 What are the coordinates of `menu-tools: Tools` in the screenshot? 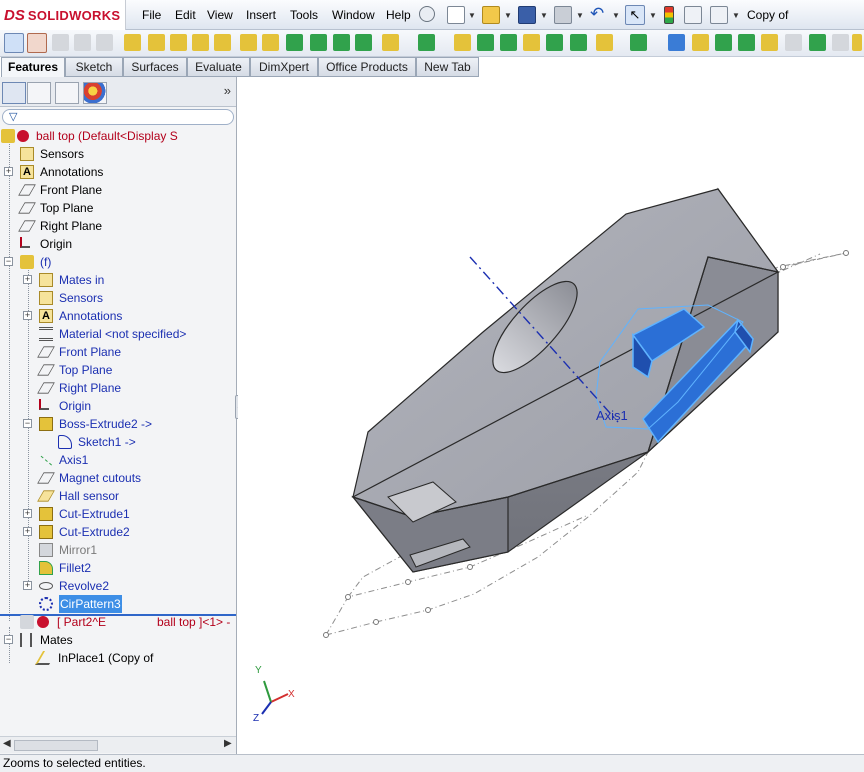 It's located at (304, 15).